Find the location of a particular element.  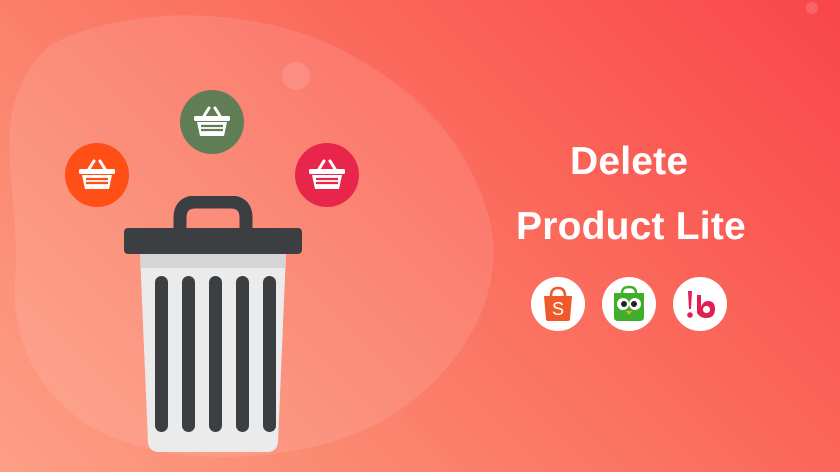

svg-text: S is located at coordinates (558, 309).